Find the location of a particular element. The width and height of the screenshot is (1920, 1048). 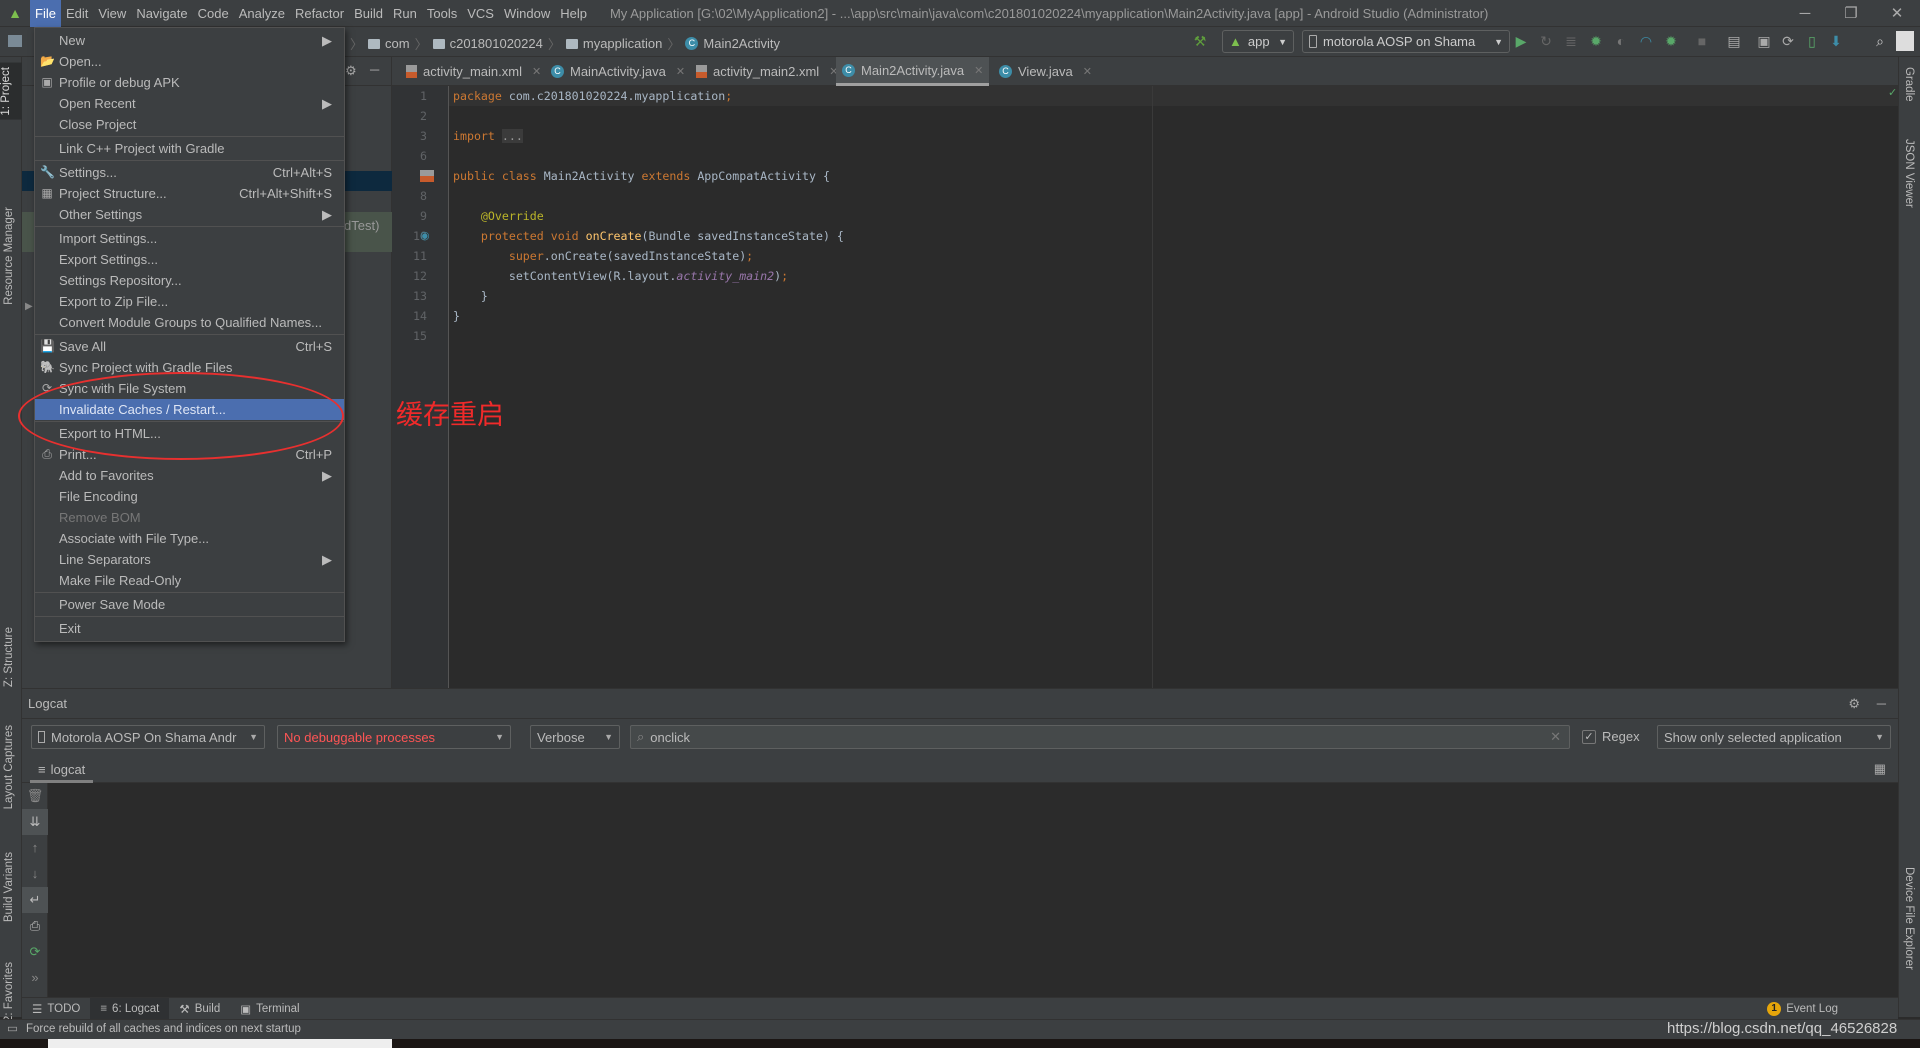

tab-terminal: ▣ Terminal is located at coordinates (269, 1009).